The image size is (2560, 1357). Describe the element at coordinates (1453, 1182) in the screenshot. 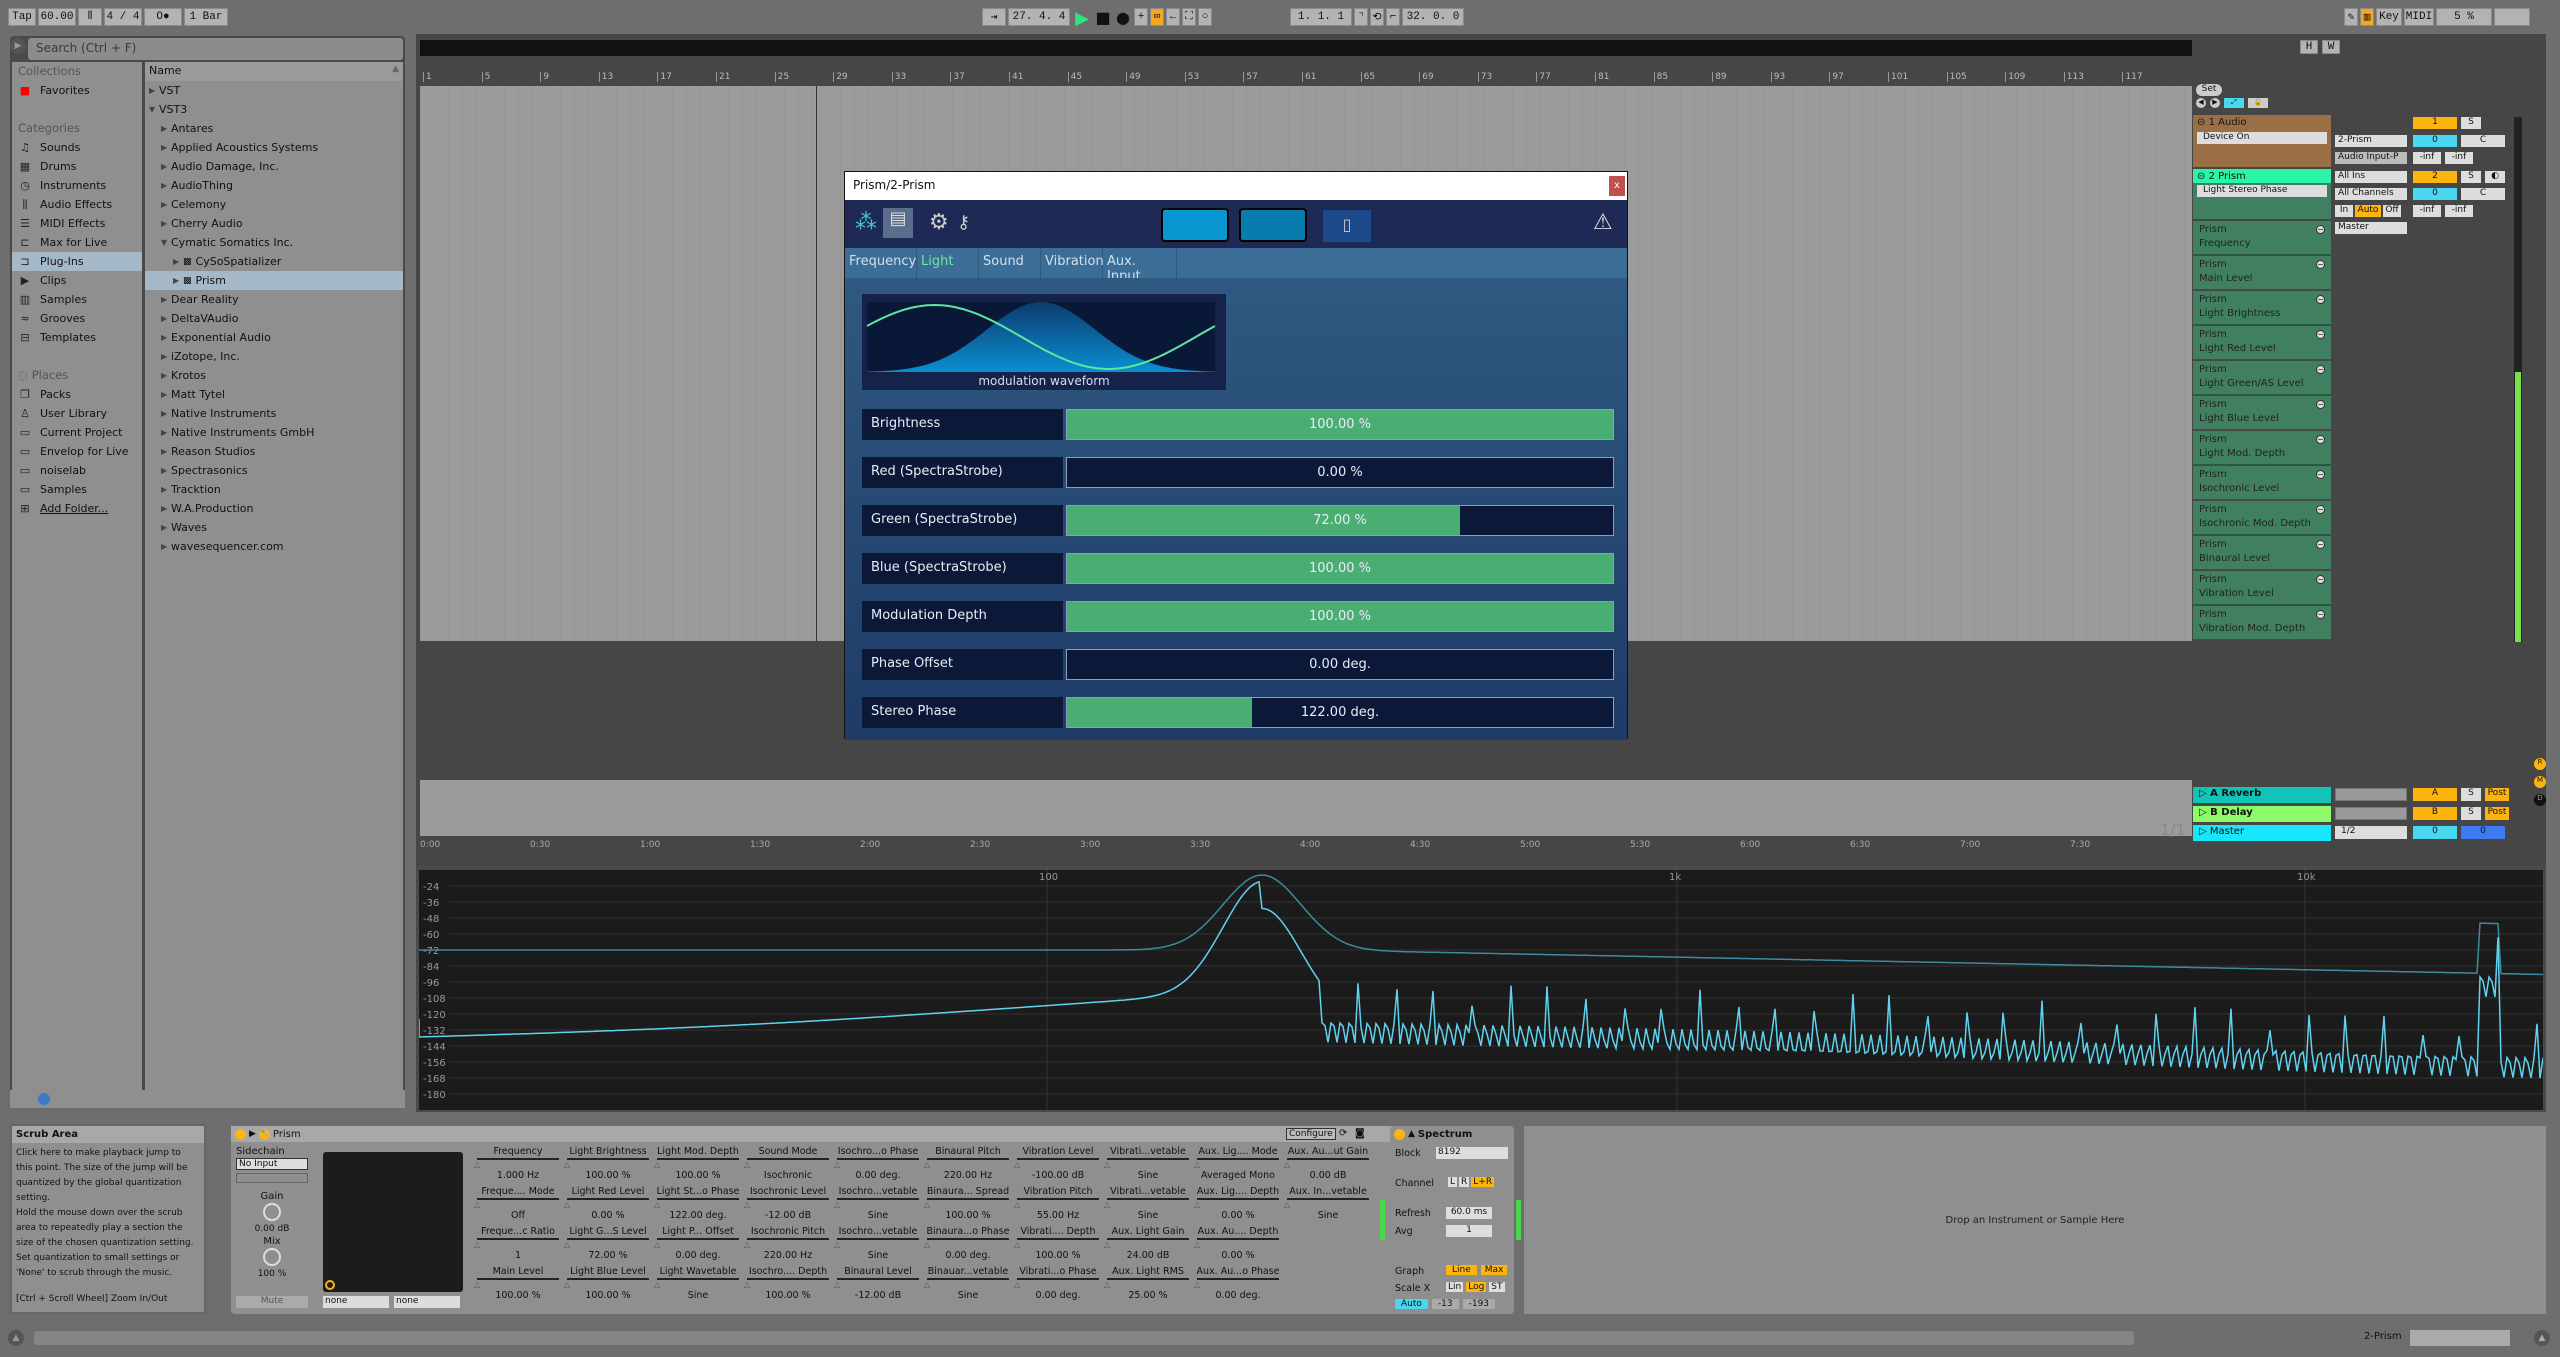

I see `channel-left-button: L` at that location.